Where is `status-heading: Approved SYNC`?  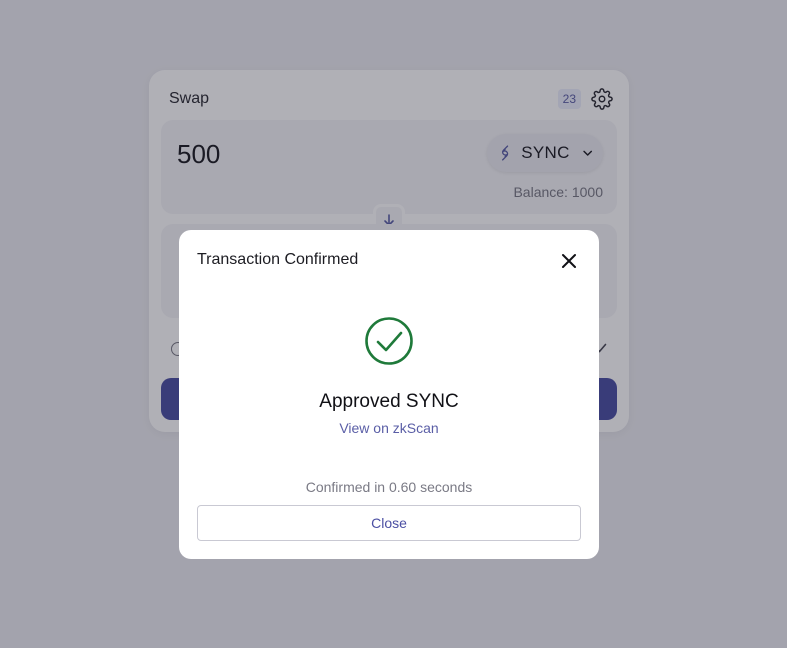
status-heading: Approved SYNC is located at coordinates (389, 401).